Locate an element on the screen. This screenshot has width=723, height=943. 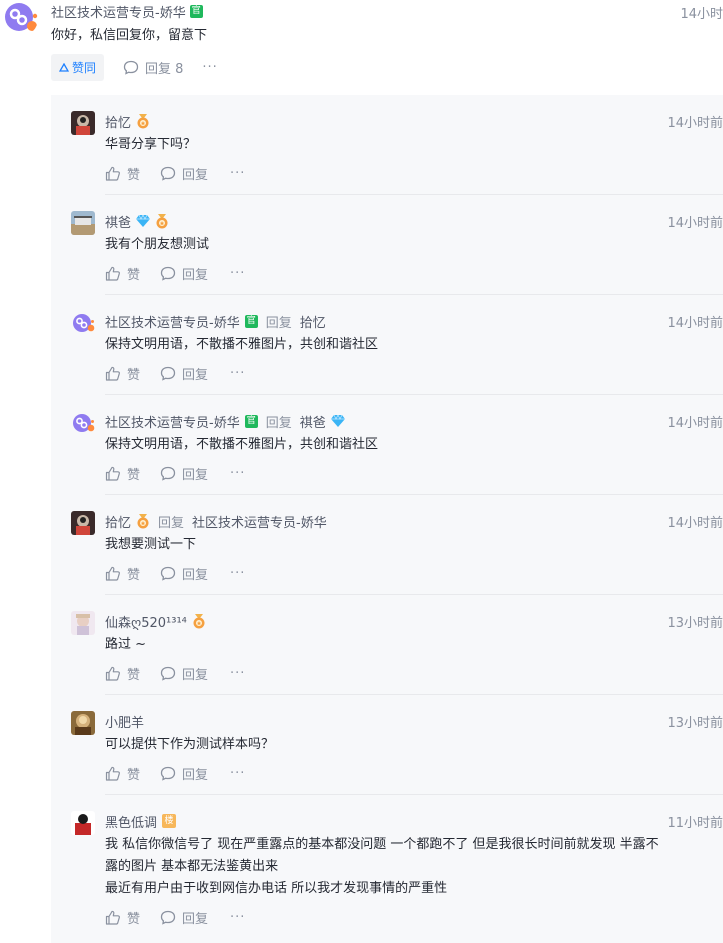
reply-content-block: 可以提供下作为测试样本吗？ is located at coordinates (189, 745).